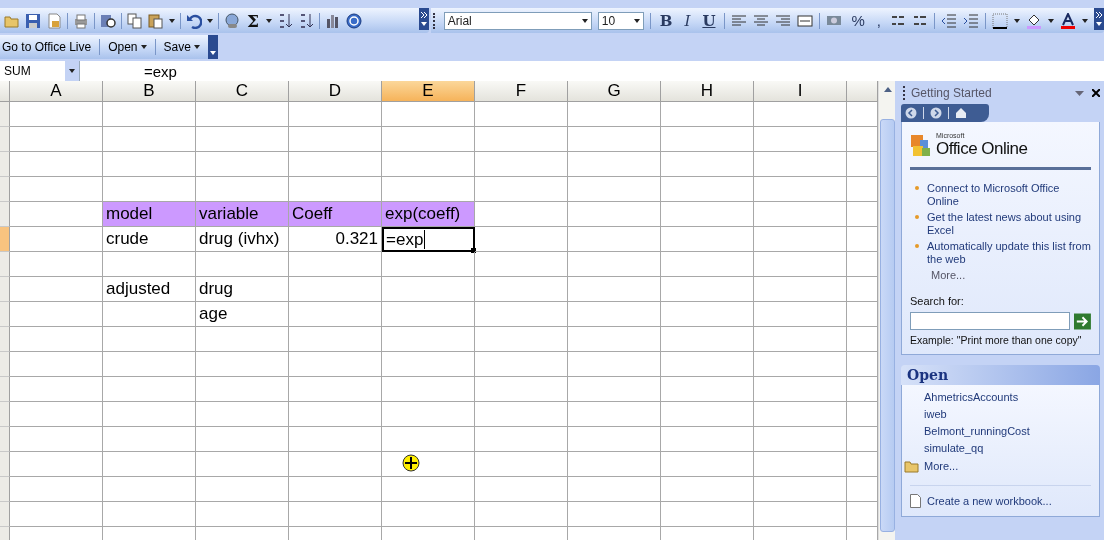 The width and height of the screenshot is (1104, 540). I want to click on sort-ascending-icon, so click(285, 20).